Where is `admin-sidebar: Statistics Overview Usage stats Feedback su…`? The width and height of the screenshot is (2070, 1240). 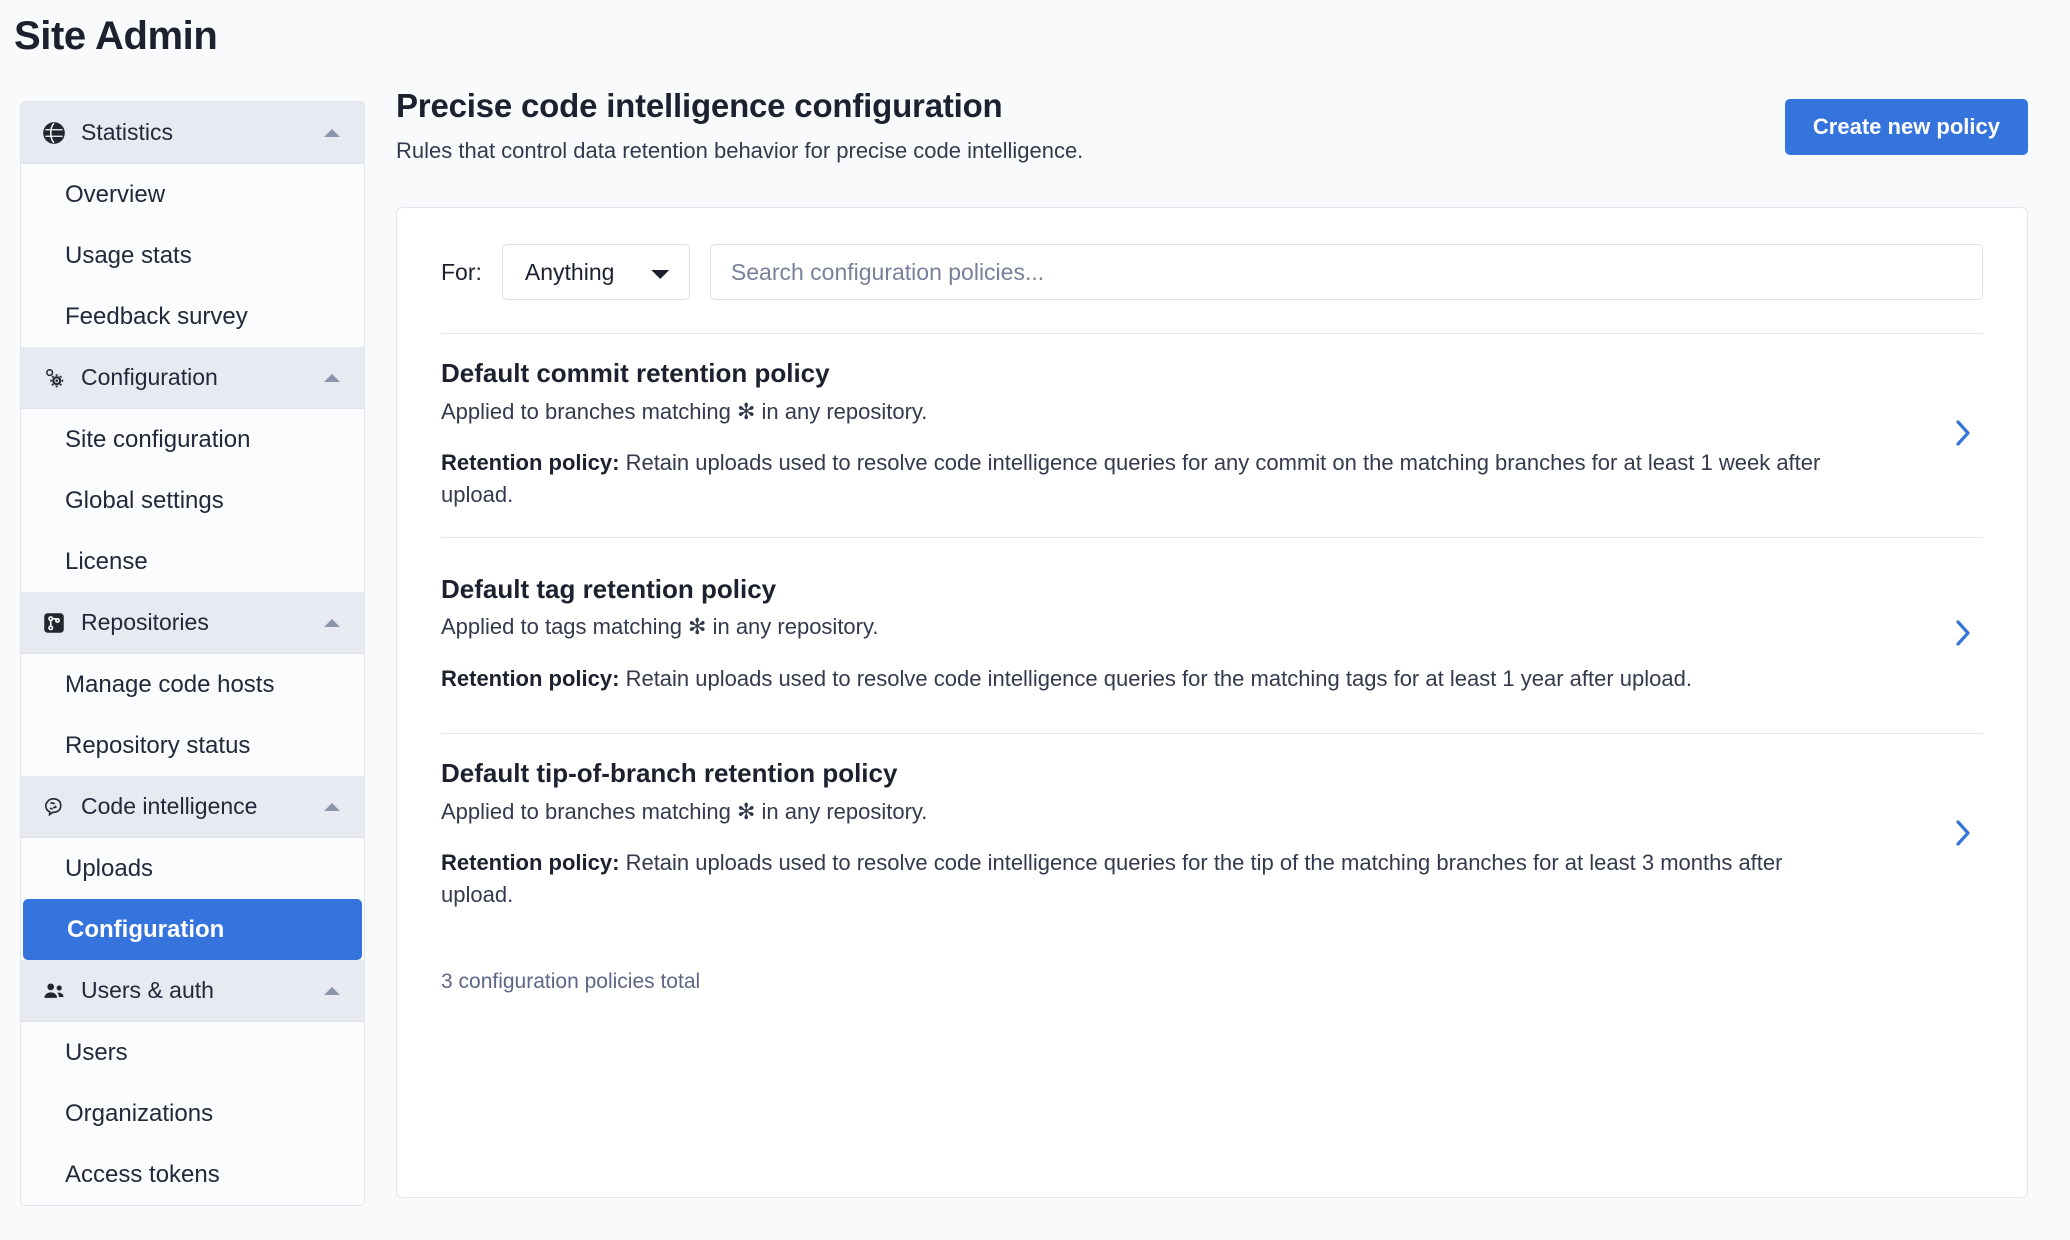 admin-sidebar: Statistics Overview Usage stats Feedback su… is located at coordinates (192, 653).